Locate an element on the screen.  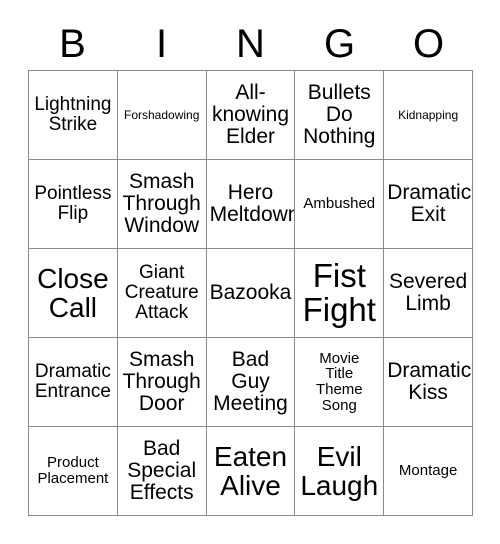
bingo-cell-label: Pointless Flip is located at coordinates (73, 203).